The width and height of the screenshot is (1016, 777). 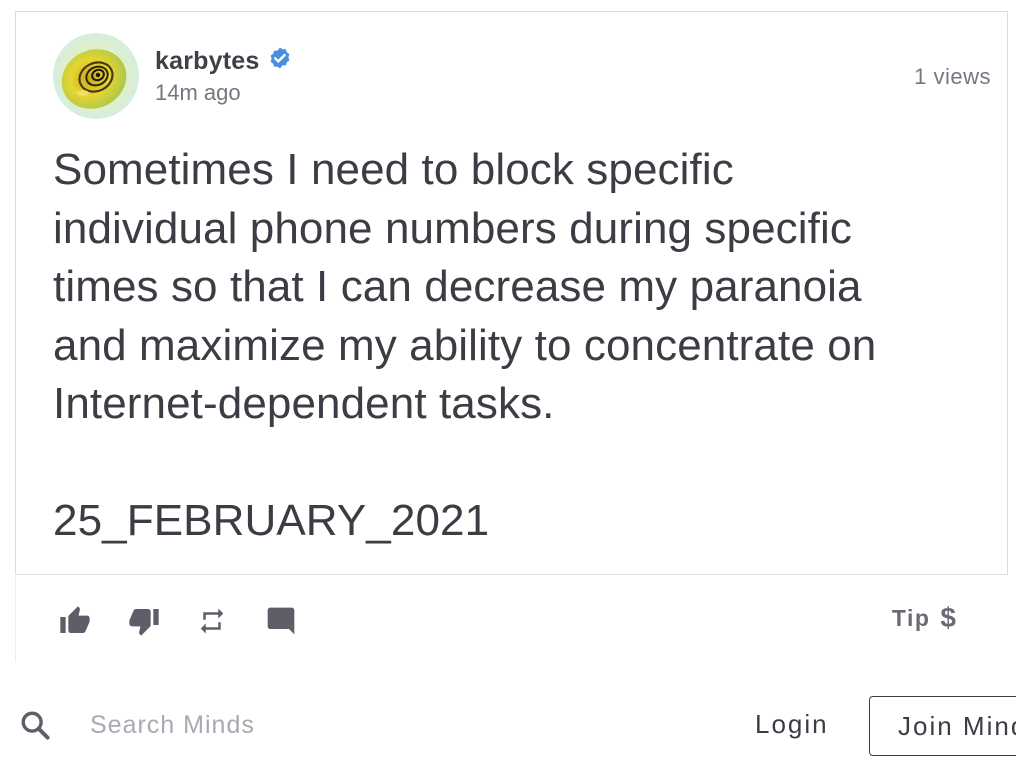 I want to click on repost-icon, so click(x=212, y=621).